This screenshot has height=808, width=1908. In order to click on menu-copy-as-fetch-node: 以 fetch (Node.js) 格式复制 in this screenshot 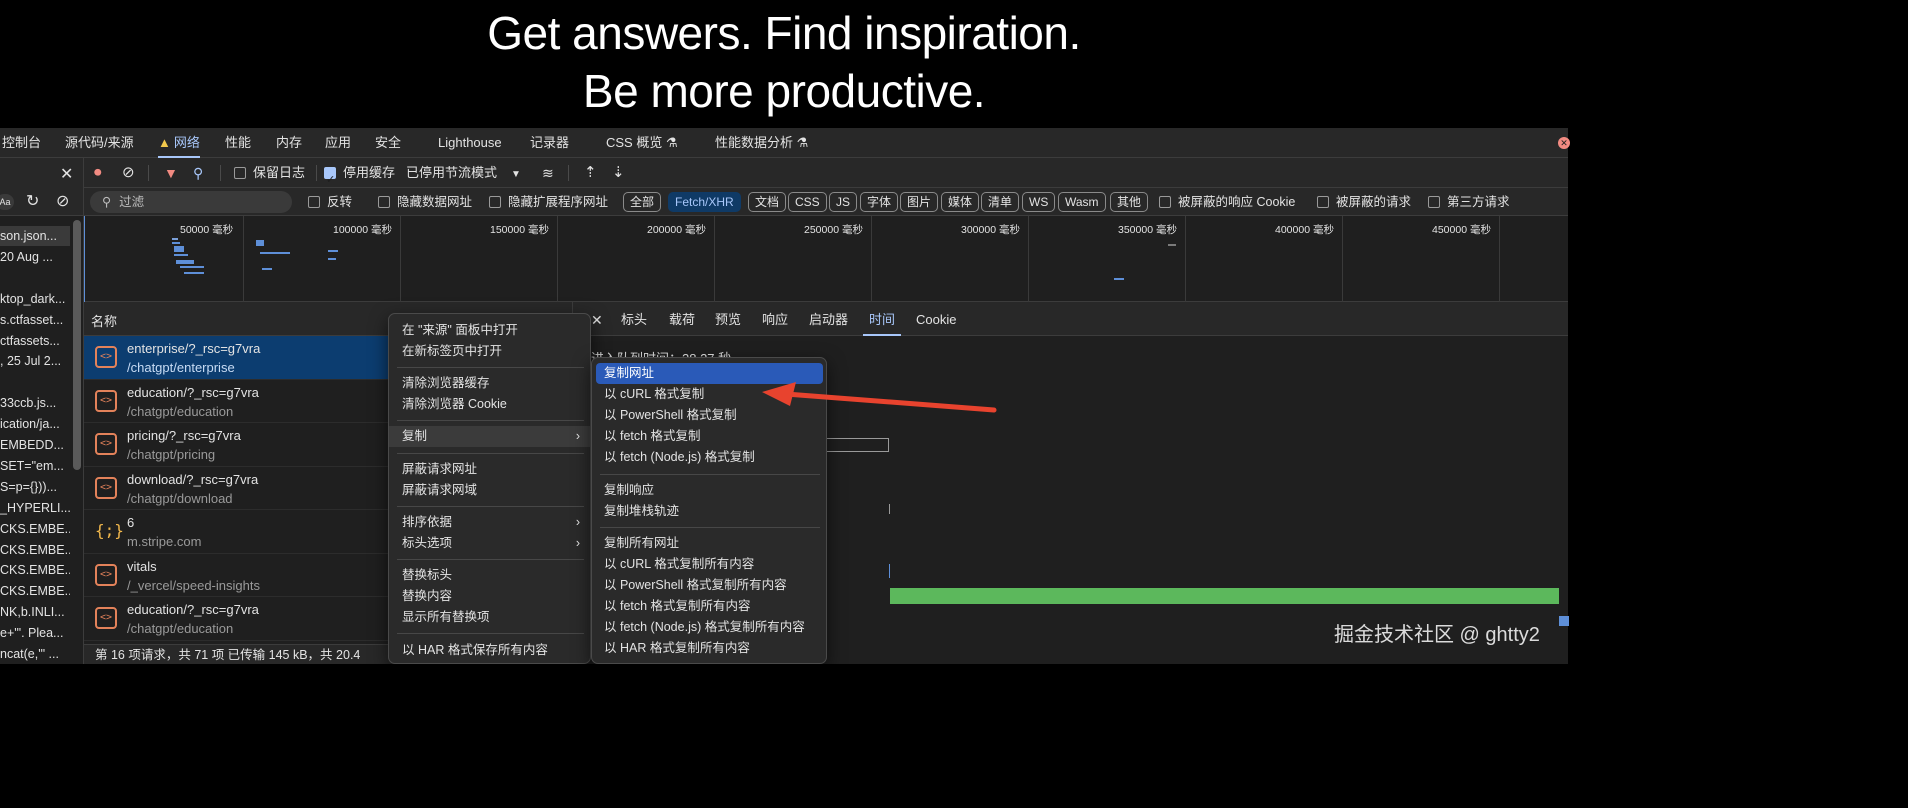, I will do `click(710, 457)`.